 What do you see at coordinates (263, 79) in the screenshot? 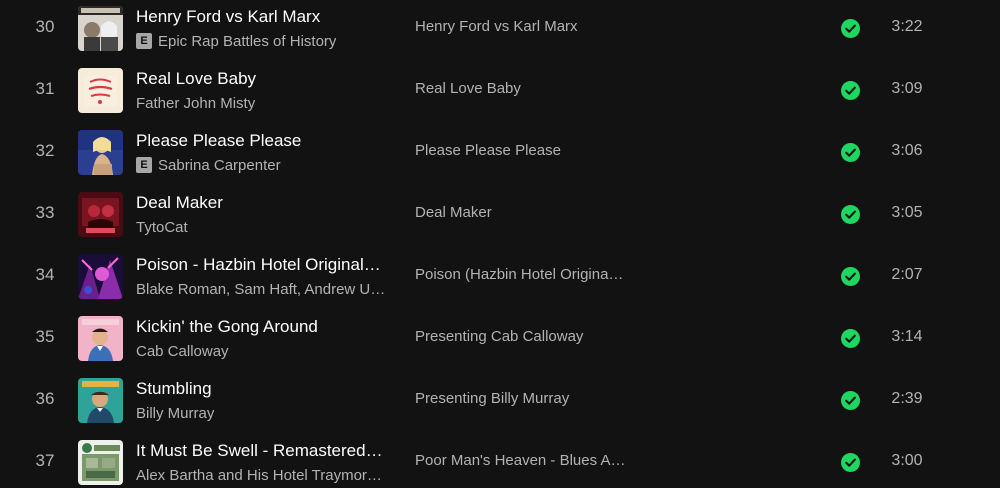
I see `track-title: Real Love Baby` at bounding box center [263, 79].